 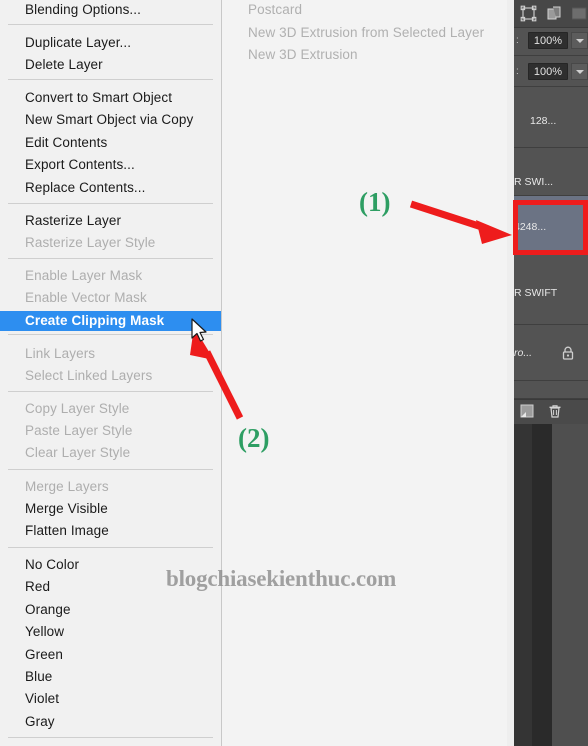 I want to click on menu-item-orange: Orange, so click(x=110, y=610).